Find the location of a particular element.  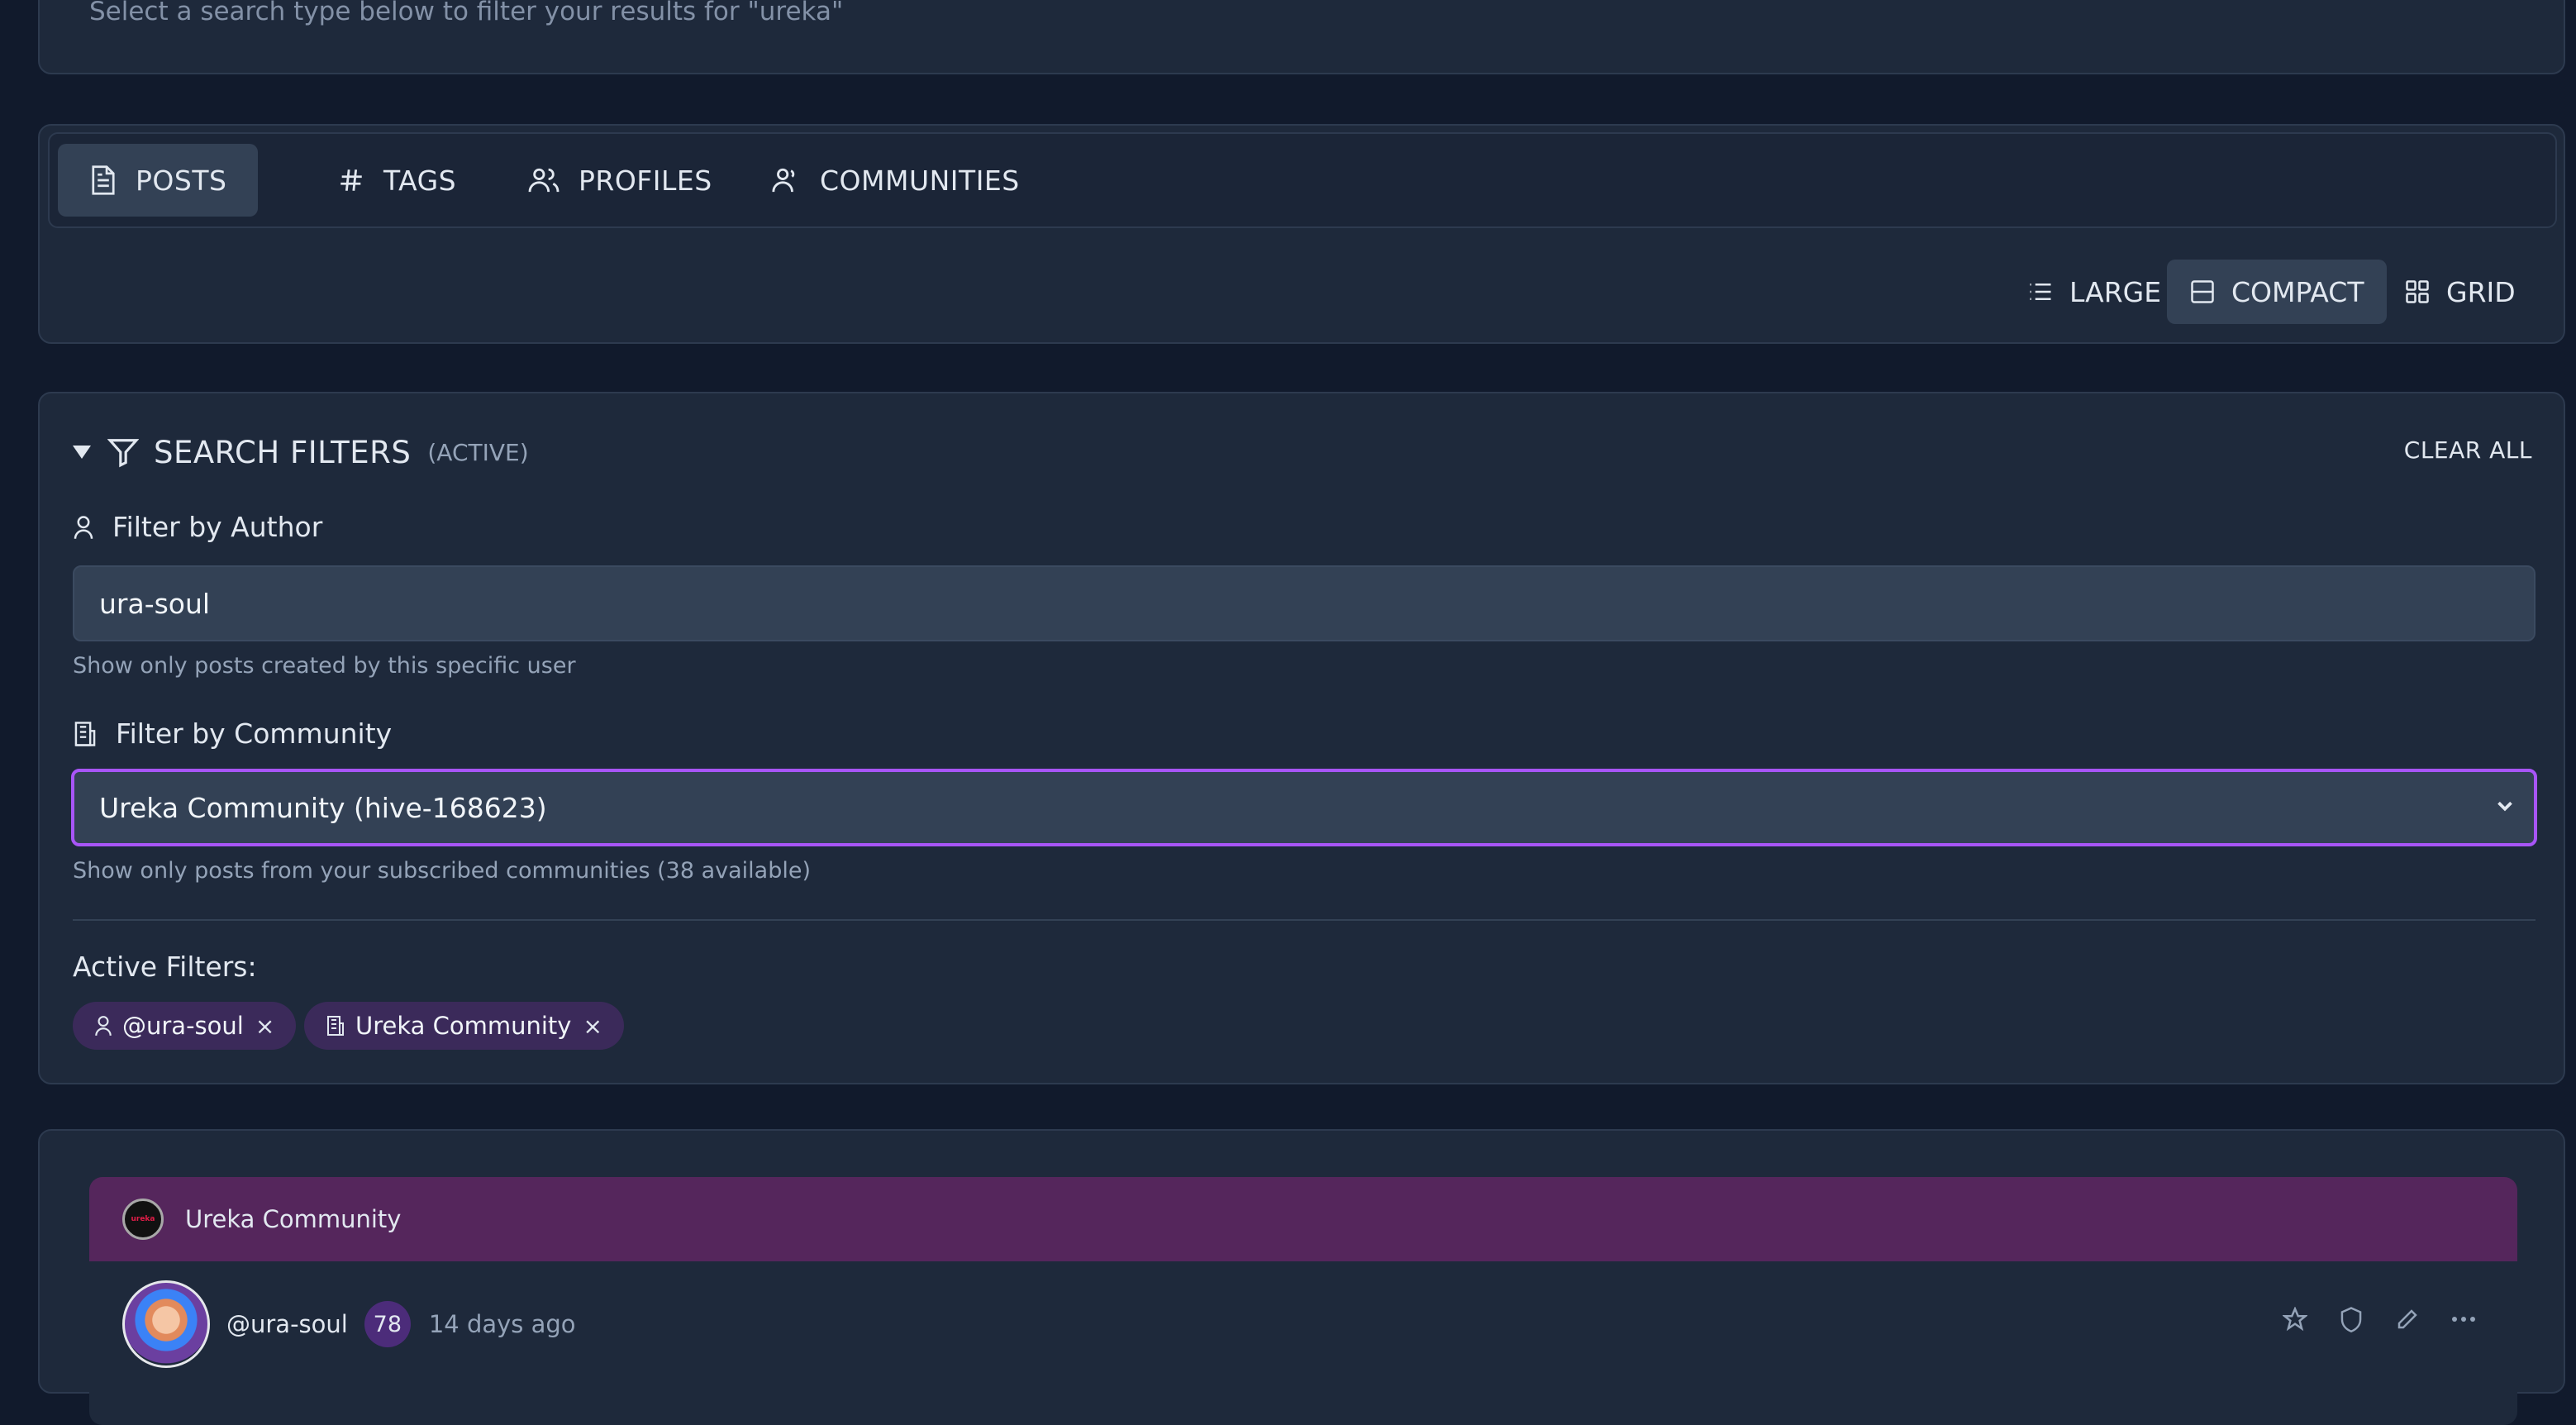

shield-icon is located at coordinates (2351, 1319).